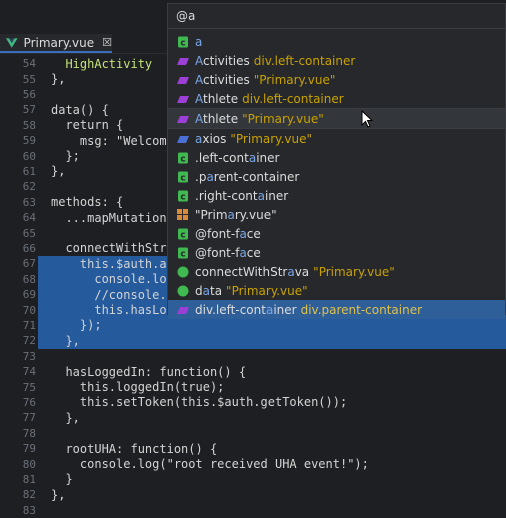 The height and width of the screenshot is (518, 506). I want to click on code-text: this.setToken(this.$auth.getToken());, so click(199, 402).